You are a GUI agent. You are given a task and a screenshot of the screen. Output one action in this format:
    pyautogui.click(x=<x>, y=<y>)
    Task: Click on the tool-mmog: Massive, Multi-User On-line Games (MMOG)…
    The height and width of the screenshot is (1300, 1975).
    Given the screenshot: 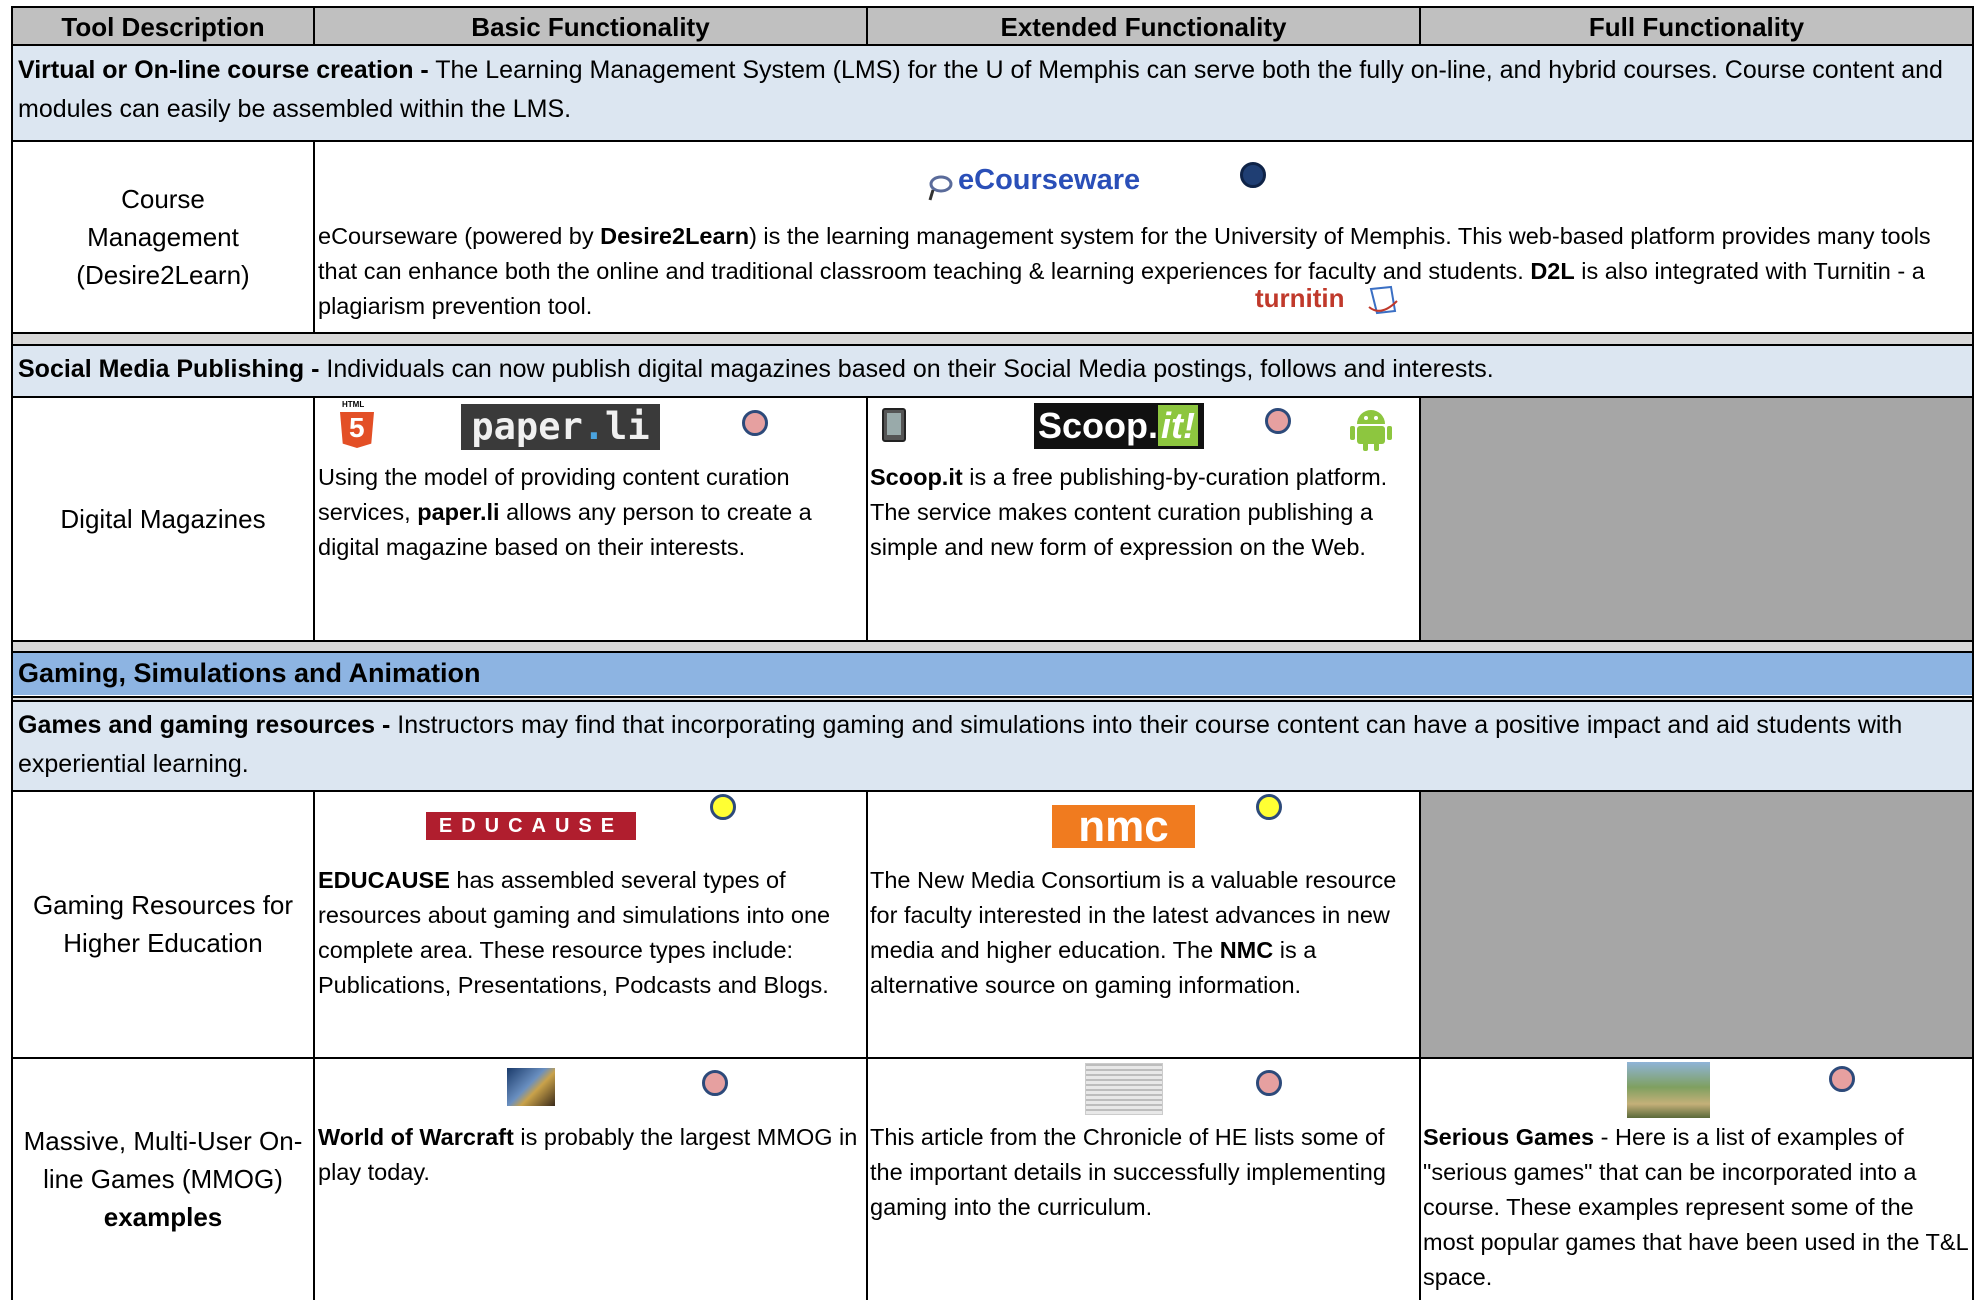 What is the action you would take?
    pyautogui.click(x=163, y=1180)
    